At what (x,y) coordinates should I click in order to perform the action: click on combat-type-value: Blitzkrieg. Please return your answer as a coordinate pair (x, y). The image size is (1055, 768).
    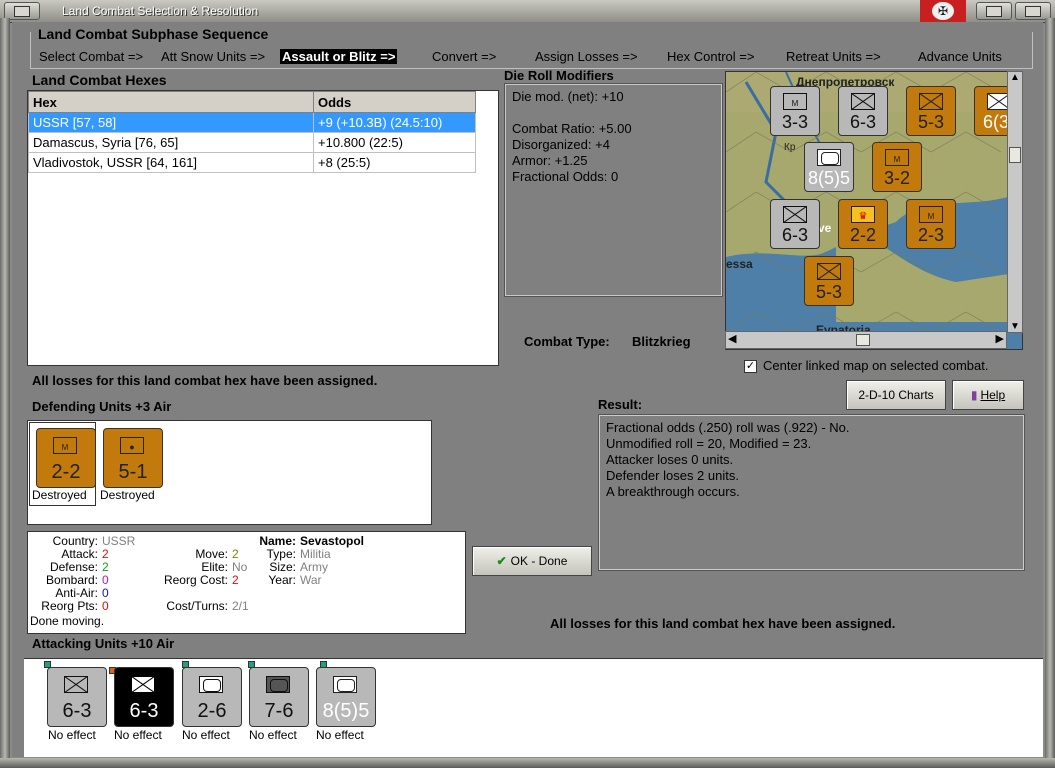
    Looking at the image, I should click on (661, 341).